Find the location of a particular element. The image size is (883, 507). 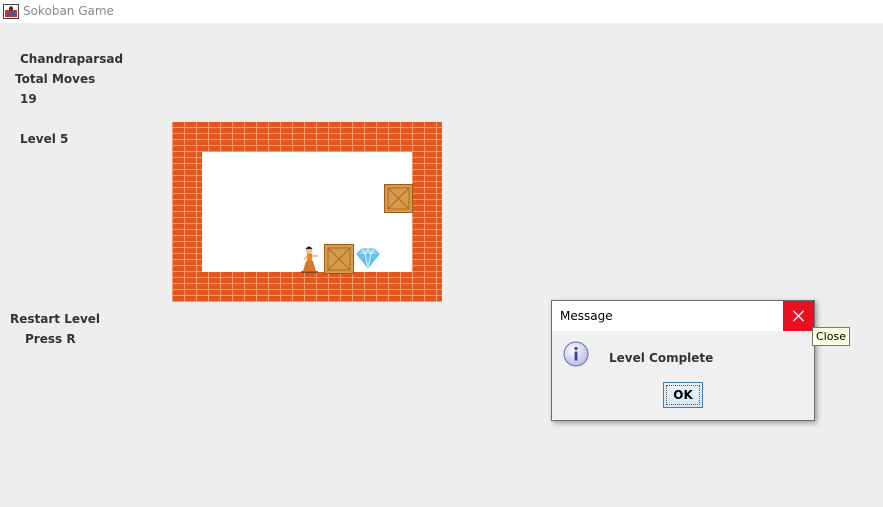

close-icon is located at coordinates (798, 316).